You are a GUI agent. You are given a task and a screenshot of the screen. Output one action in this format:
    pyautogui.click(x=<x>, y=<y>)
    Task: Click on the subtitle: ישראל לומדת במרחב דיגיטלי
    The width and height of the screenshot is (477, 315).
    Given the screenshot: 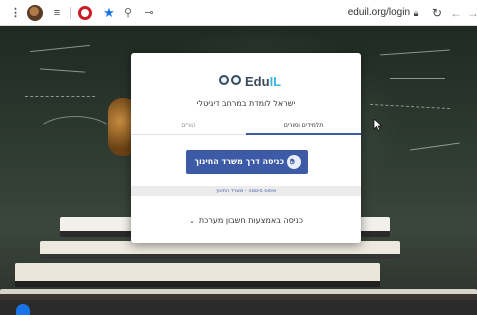 What is the action you would take?
    pyautogui.click(x=246, y=103)
    